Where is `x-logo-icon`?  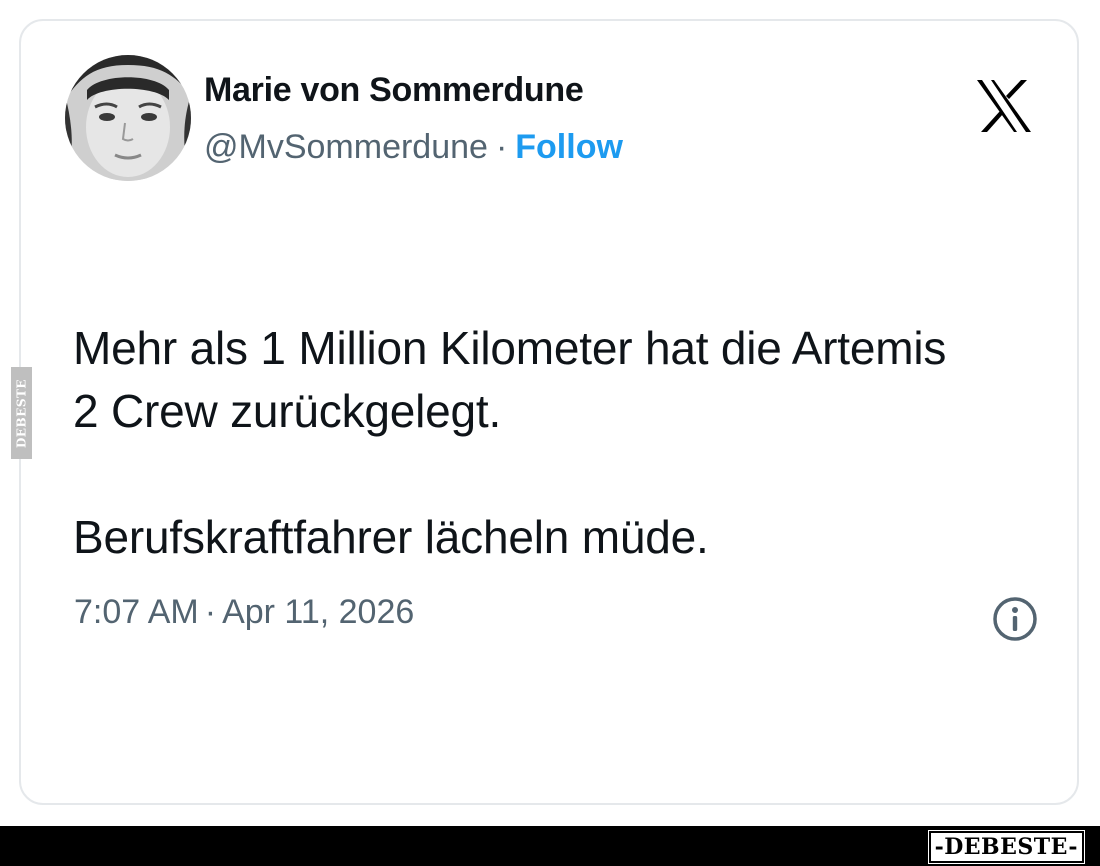
x-logo-icon is located at coordinates (1004, 106).